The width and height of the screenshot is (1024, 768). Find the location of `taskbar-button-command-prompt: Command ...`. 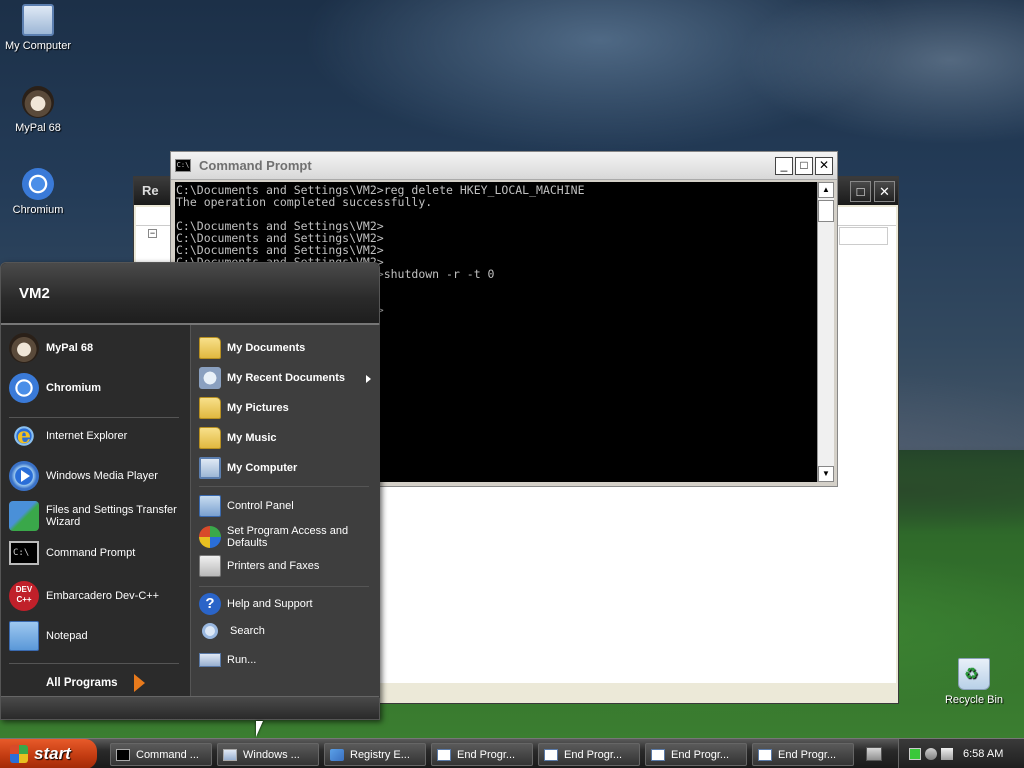

taskbar-button-command-prompt: Command ... is located at coordinates (161, 754).